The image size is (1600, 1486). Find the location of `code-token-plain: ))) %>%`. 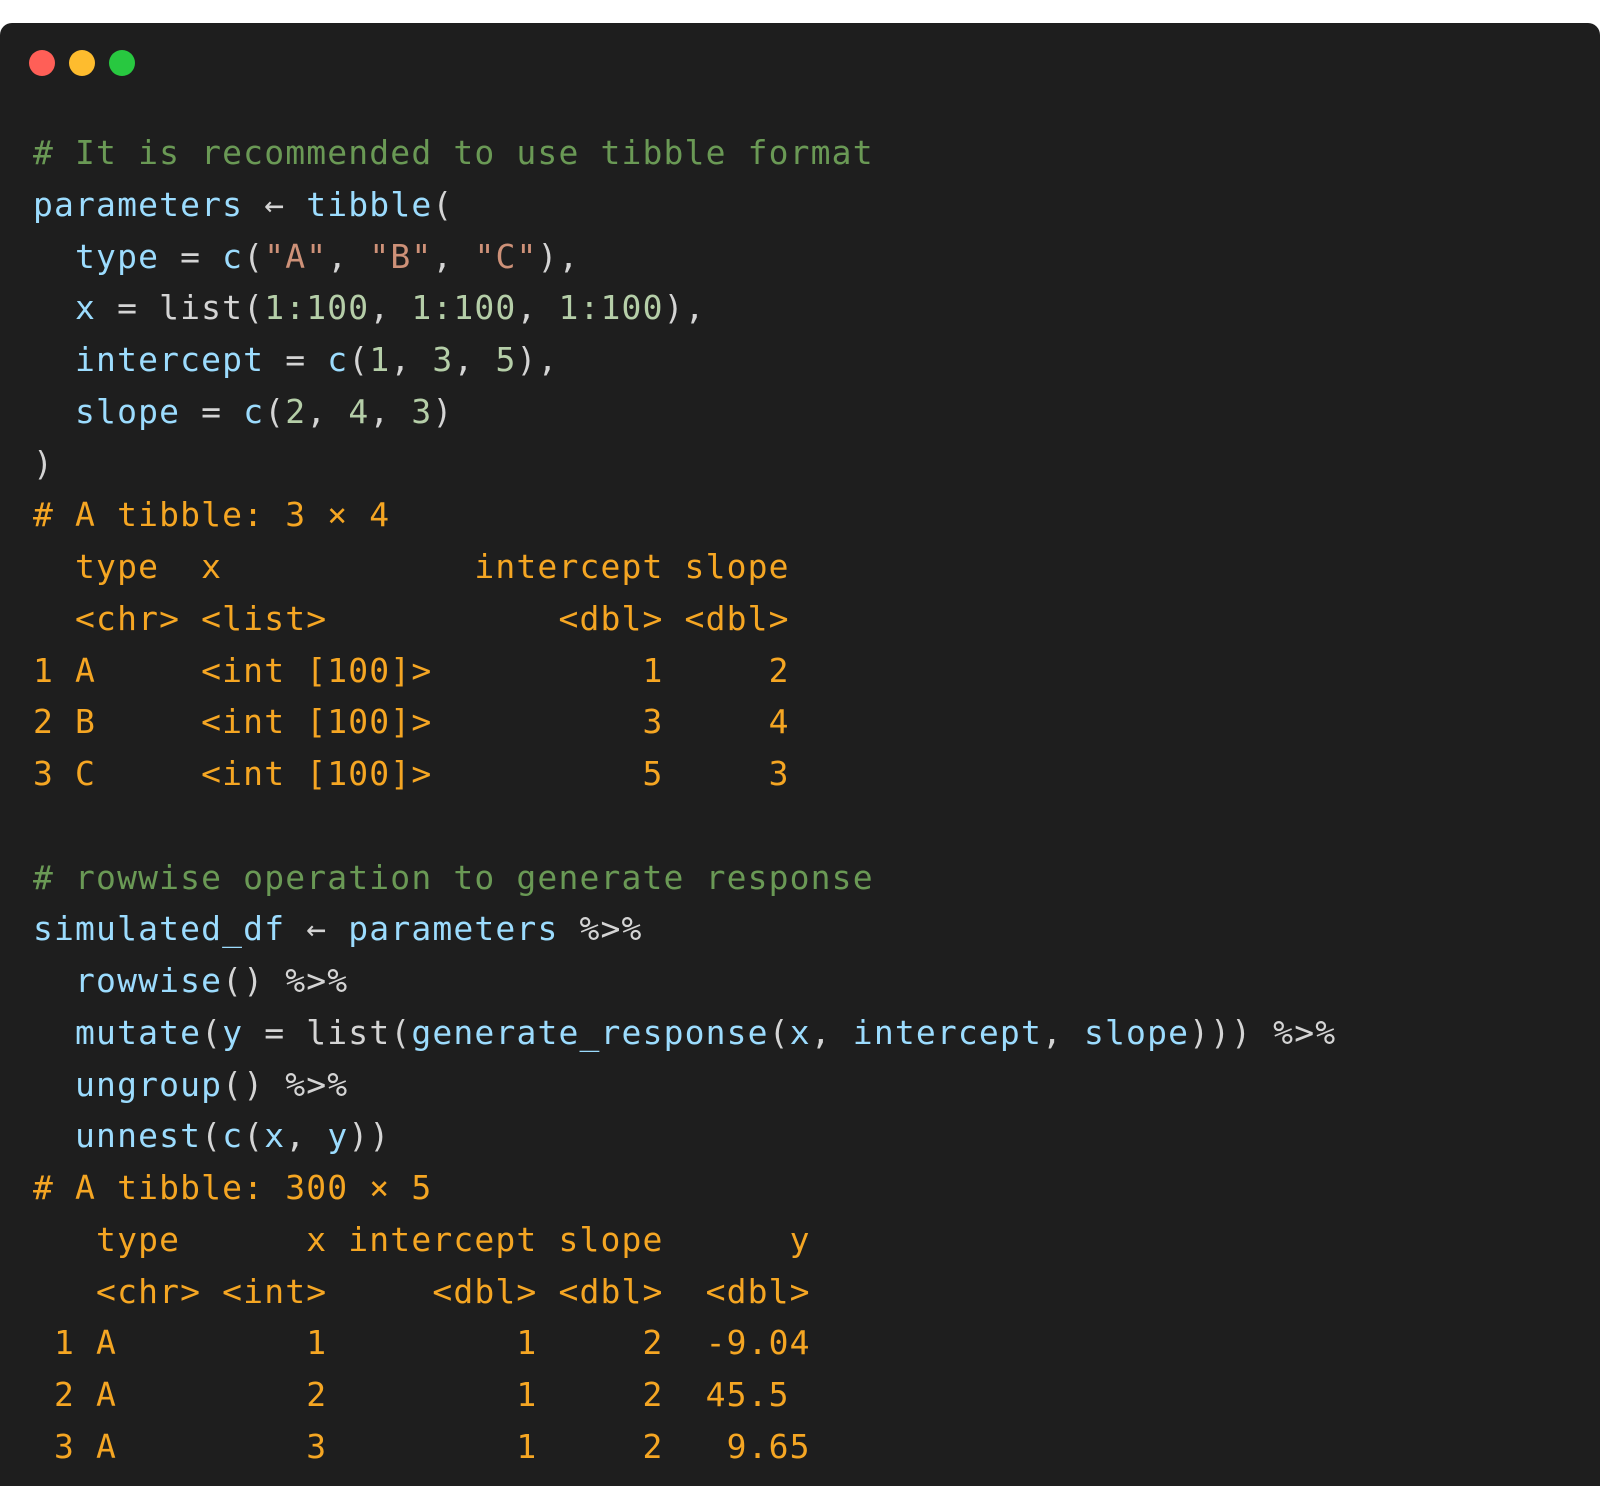

code-token-plain: ))) %>% is located at coordinates (1263, 1032).